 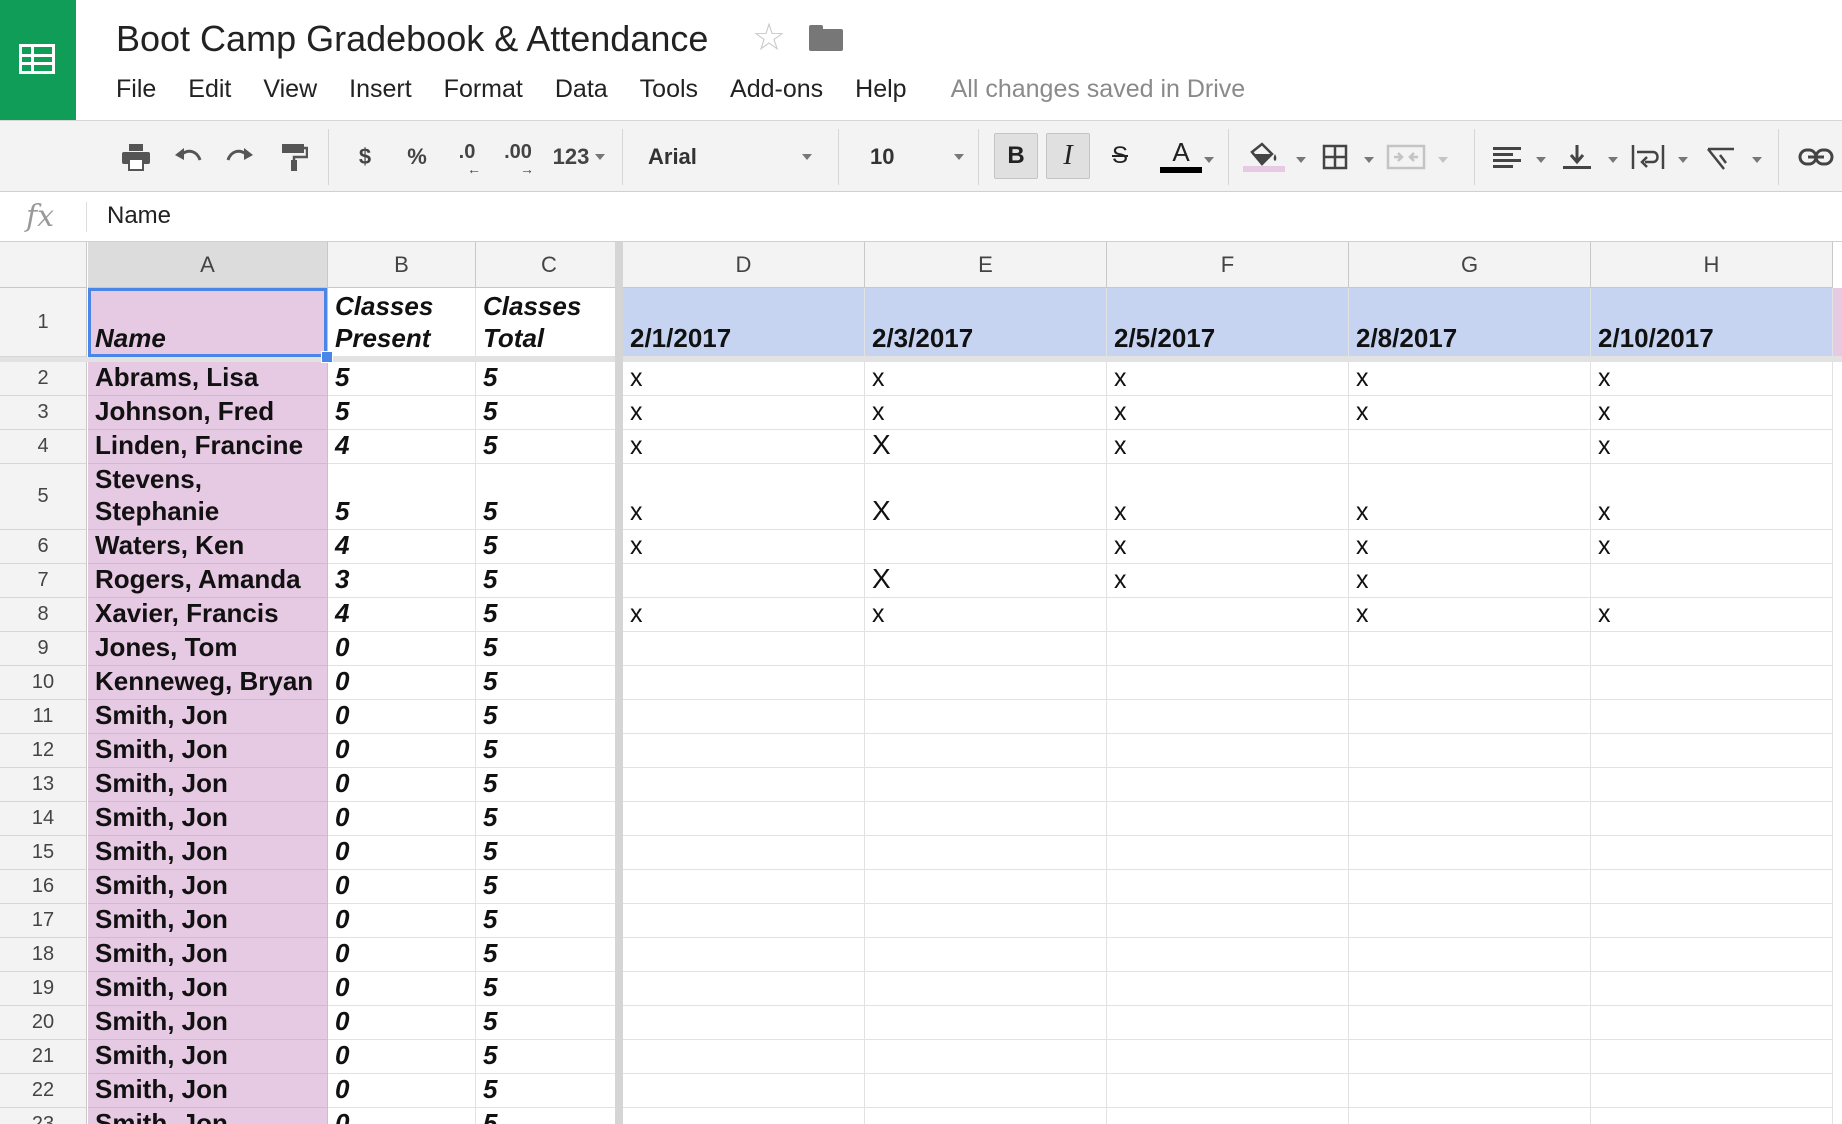 I want to click on more-formats-button: 123, so click(x=579, y=157).